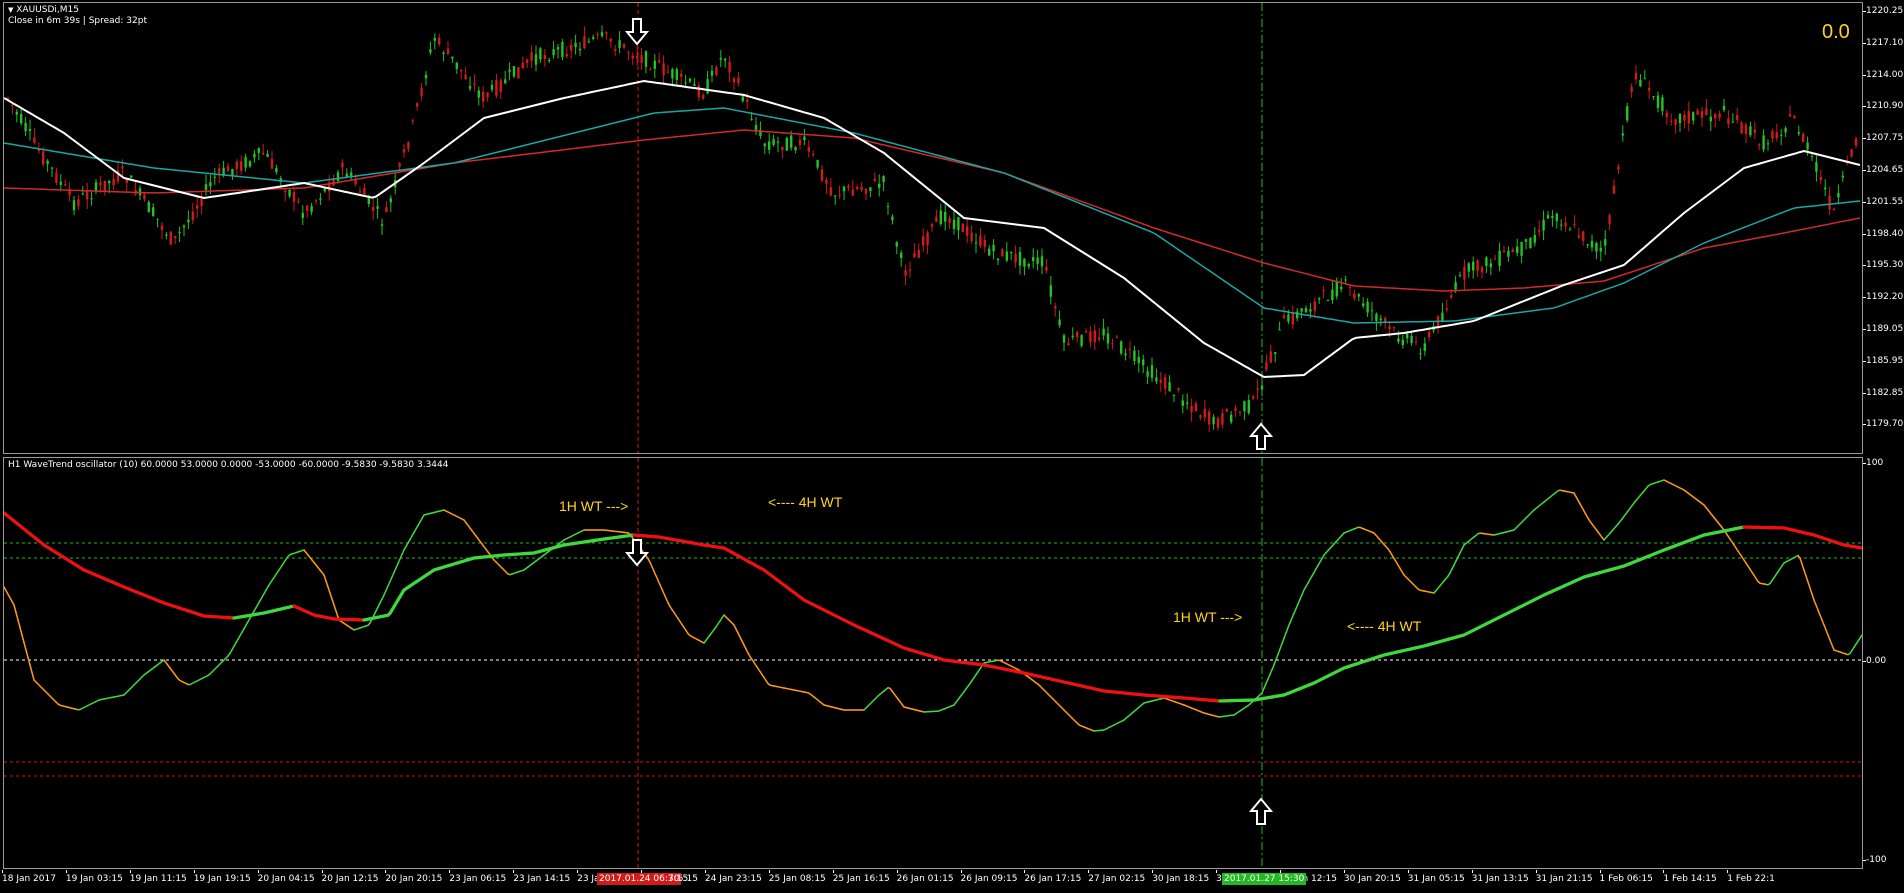 This screenshot has height=893, width=1904. I want to click on price-tick: 1182.85, so click(1883, 392).